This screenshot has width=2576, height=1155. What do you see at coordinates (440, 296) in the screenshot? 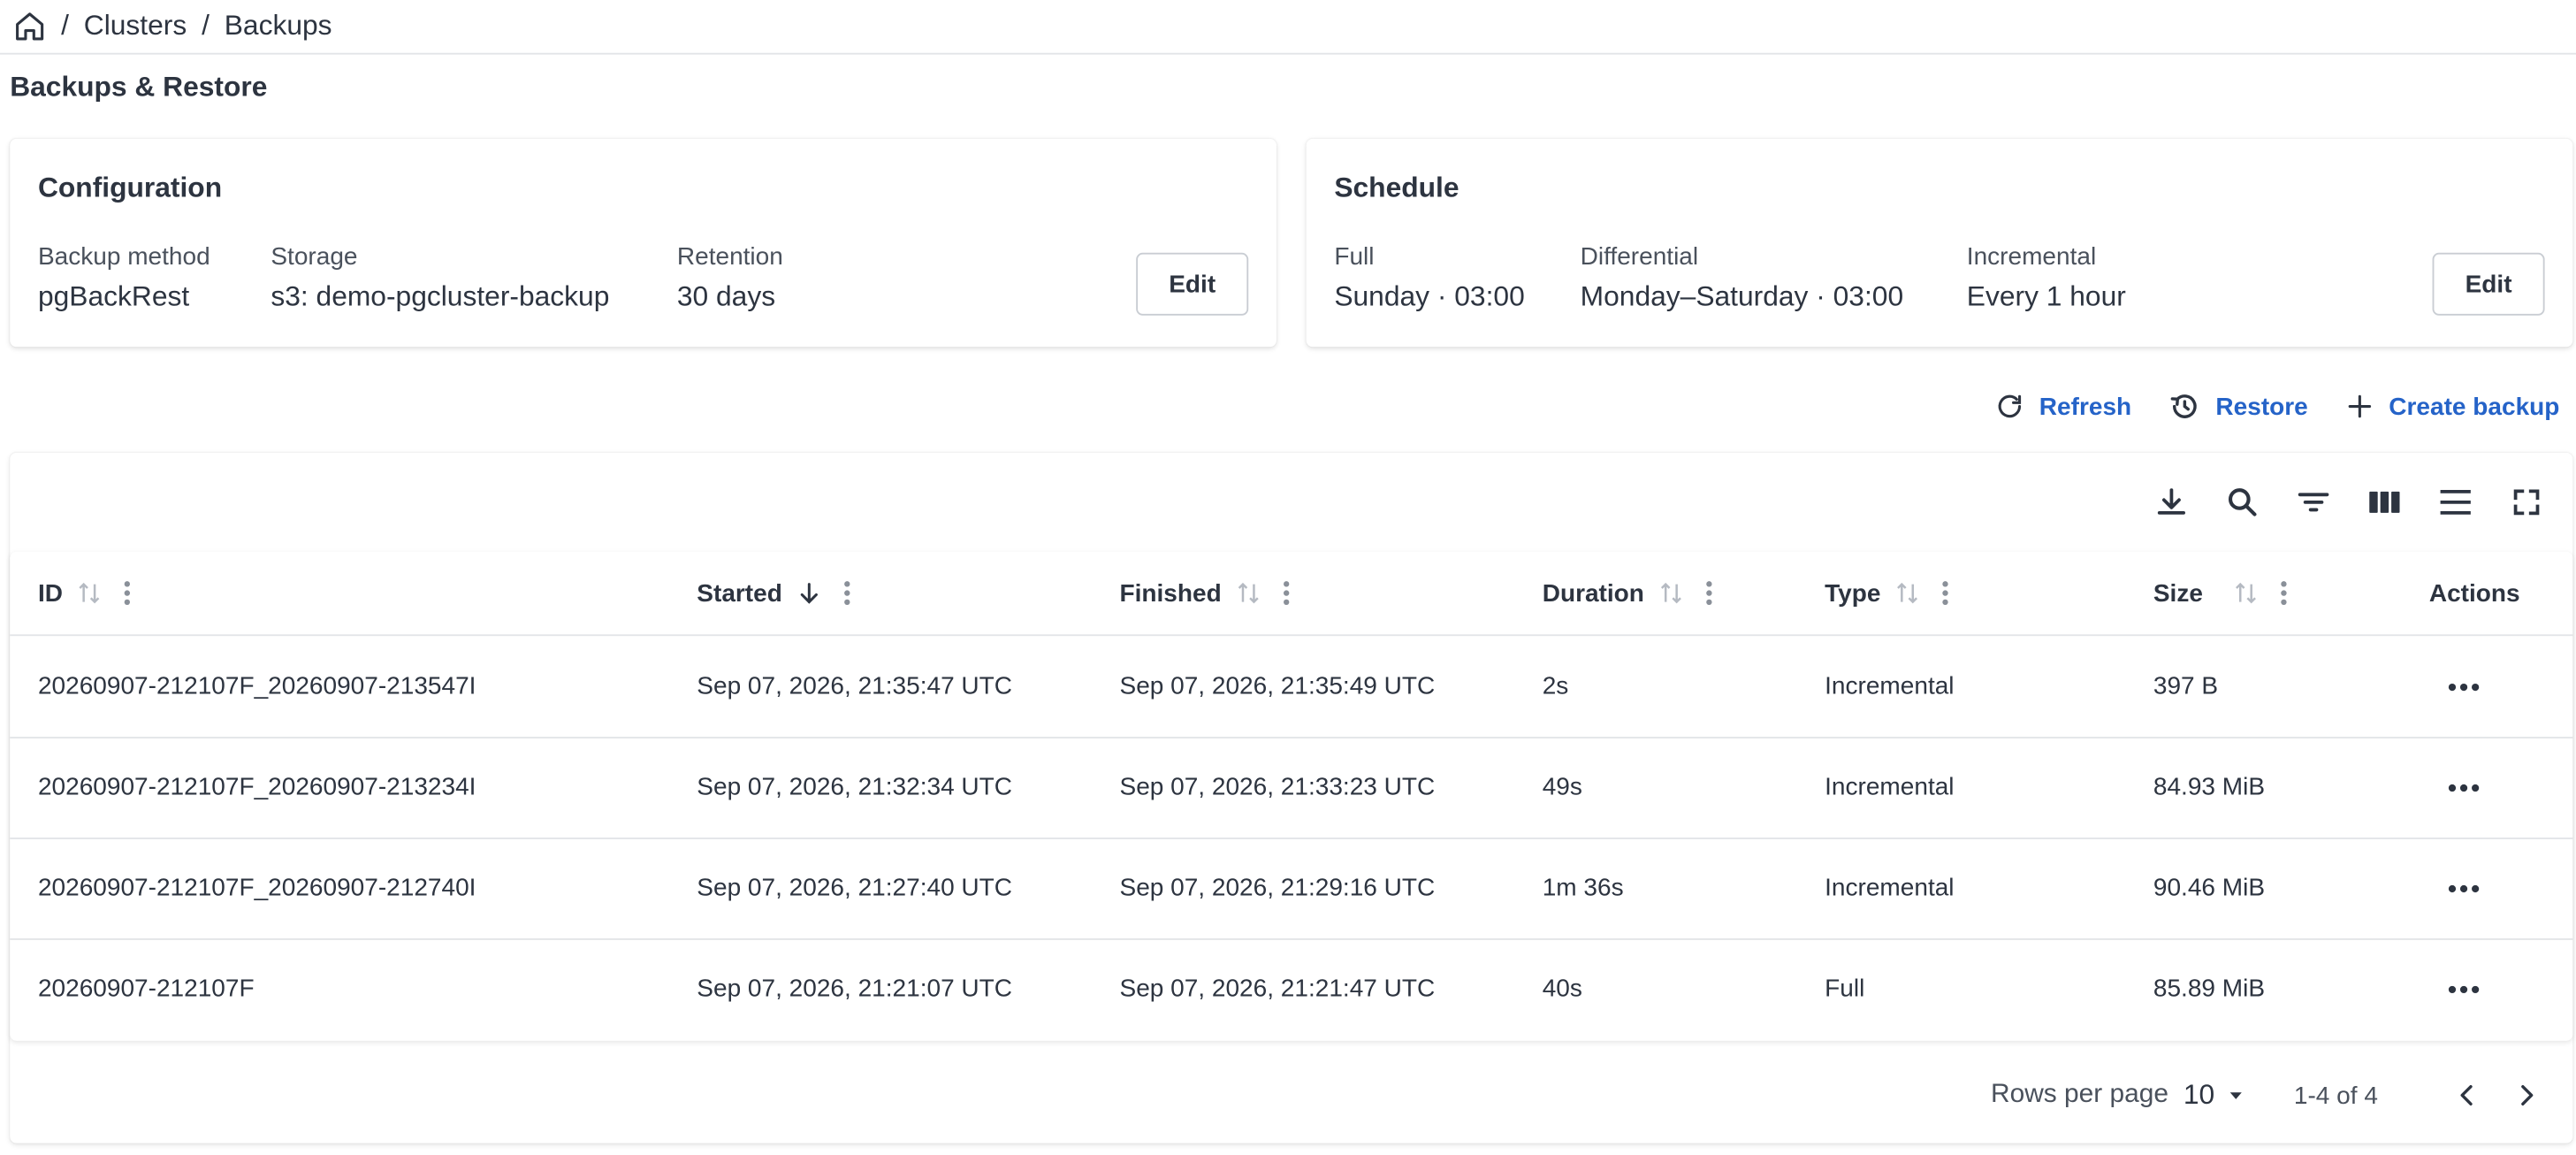
I see `field-value: s3: demo-pgcluster-backup` at bounding box center [440, 296].